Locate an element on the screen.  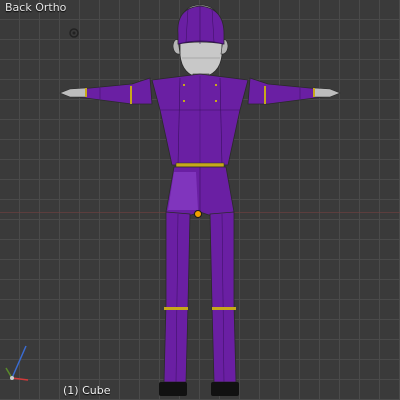
right-arm is located at coordinates (294, 91).